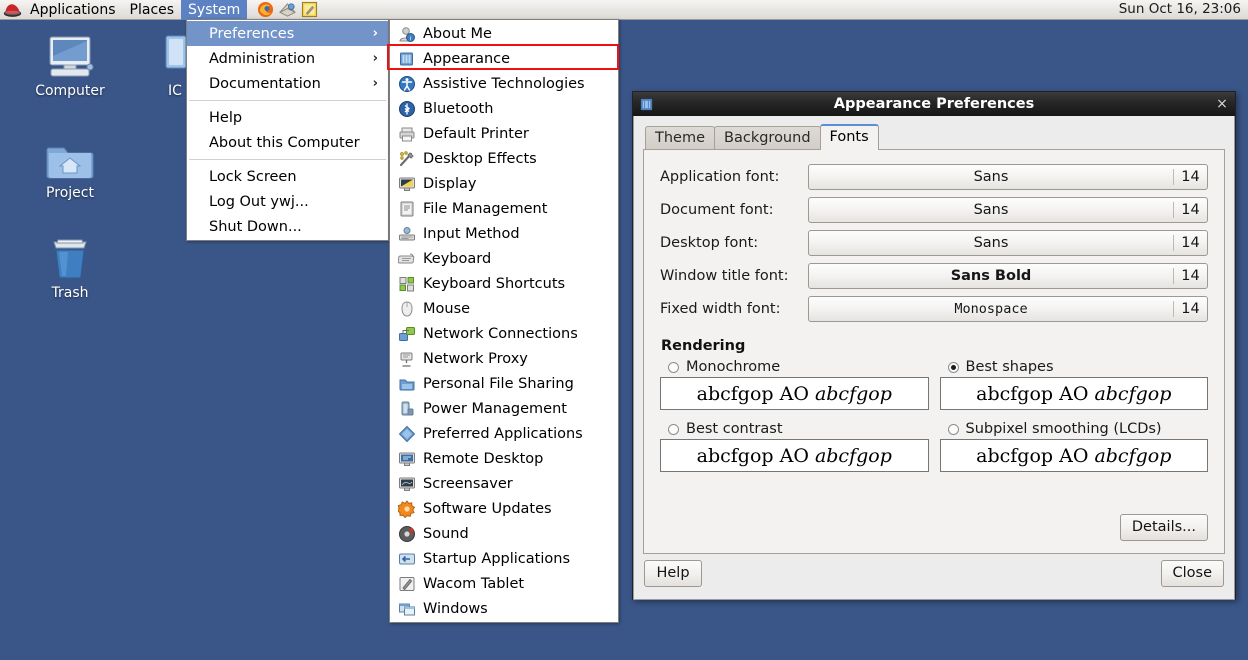 Image resolution: width=1248 pixels, height=660 pixels. I want to click on desktop-icon-trash: Trash, so click(70, 266).